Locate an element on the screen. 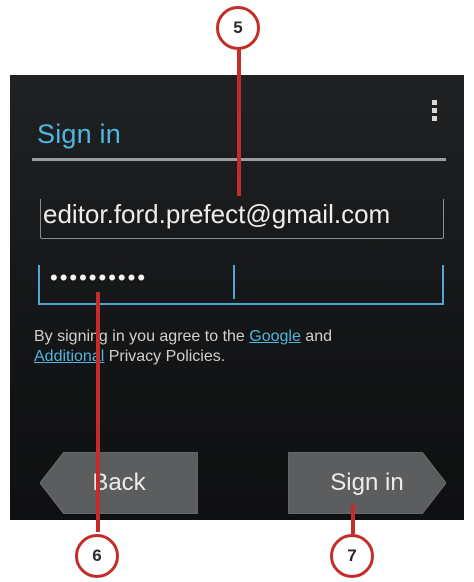  overflow-menu-icon is located at coordinates (435, 112).